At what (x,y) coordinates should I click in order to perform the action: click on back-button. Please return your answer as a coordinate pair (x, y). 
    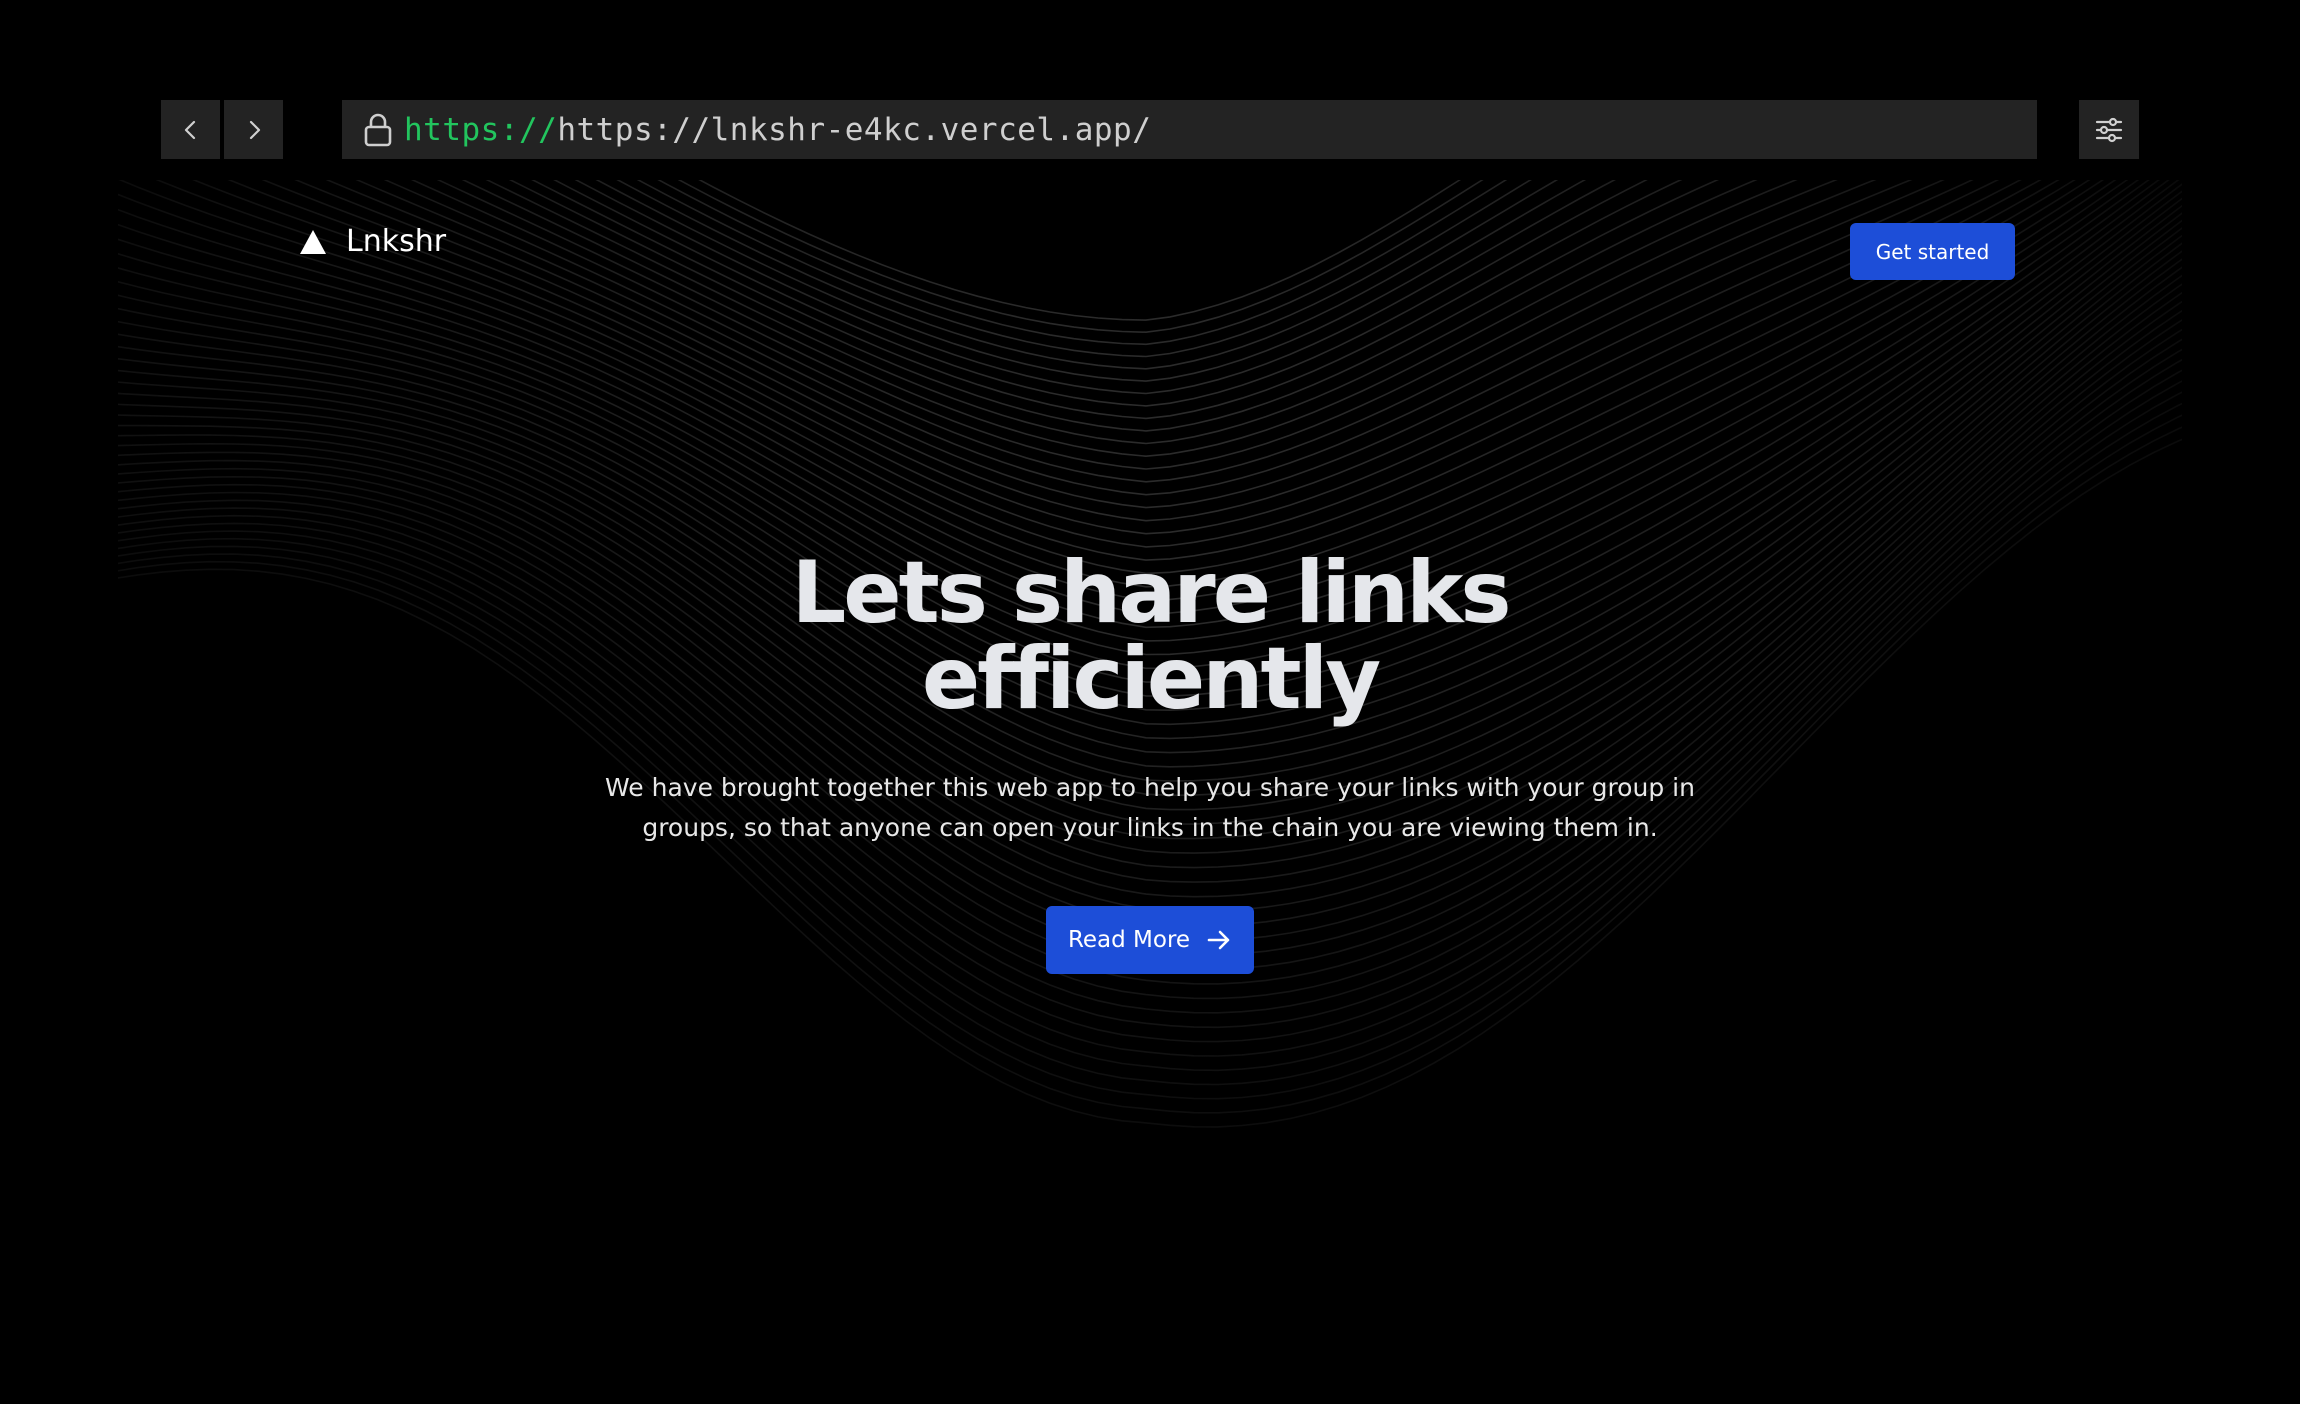
    Looking at the image, I should click on (190, 129).